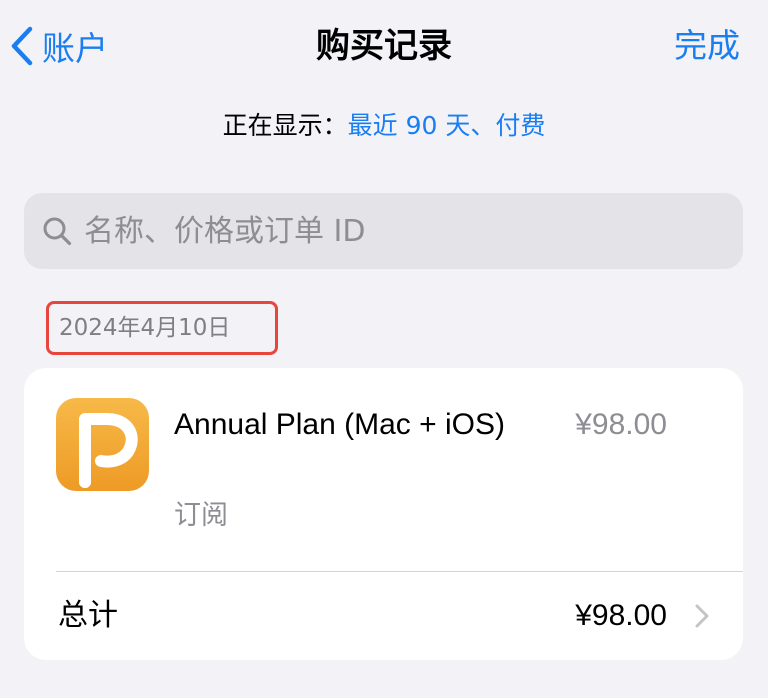  Describe the element at coordinates (339, 424) in the screenshot. I see `item-title: Annual Plan (Mac + iOS)` at that location.